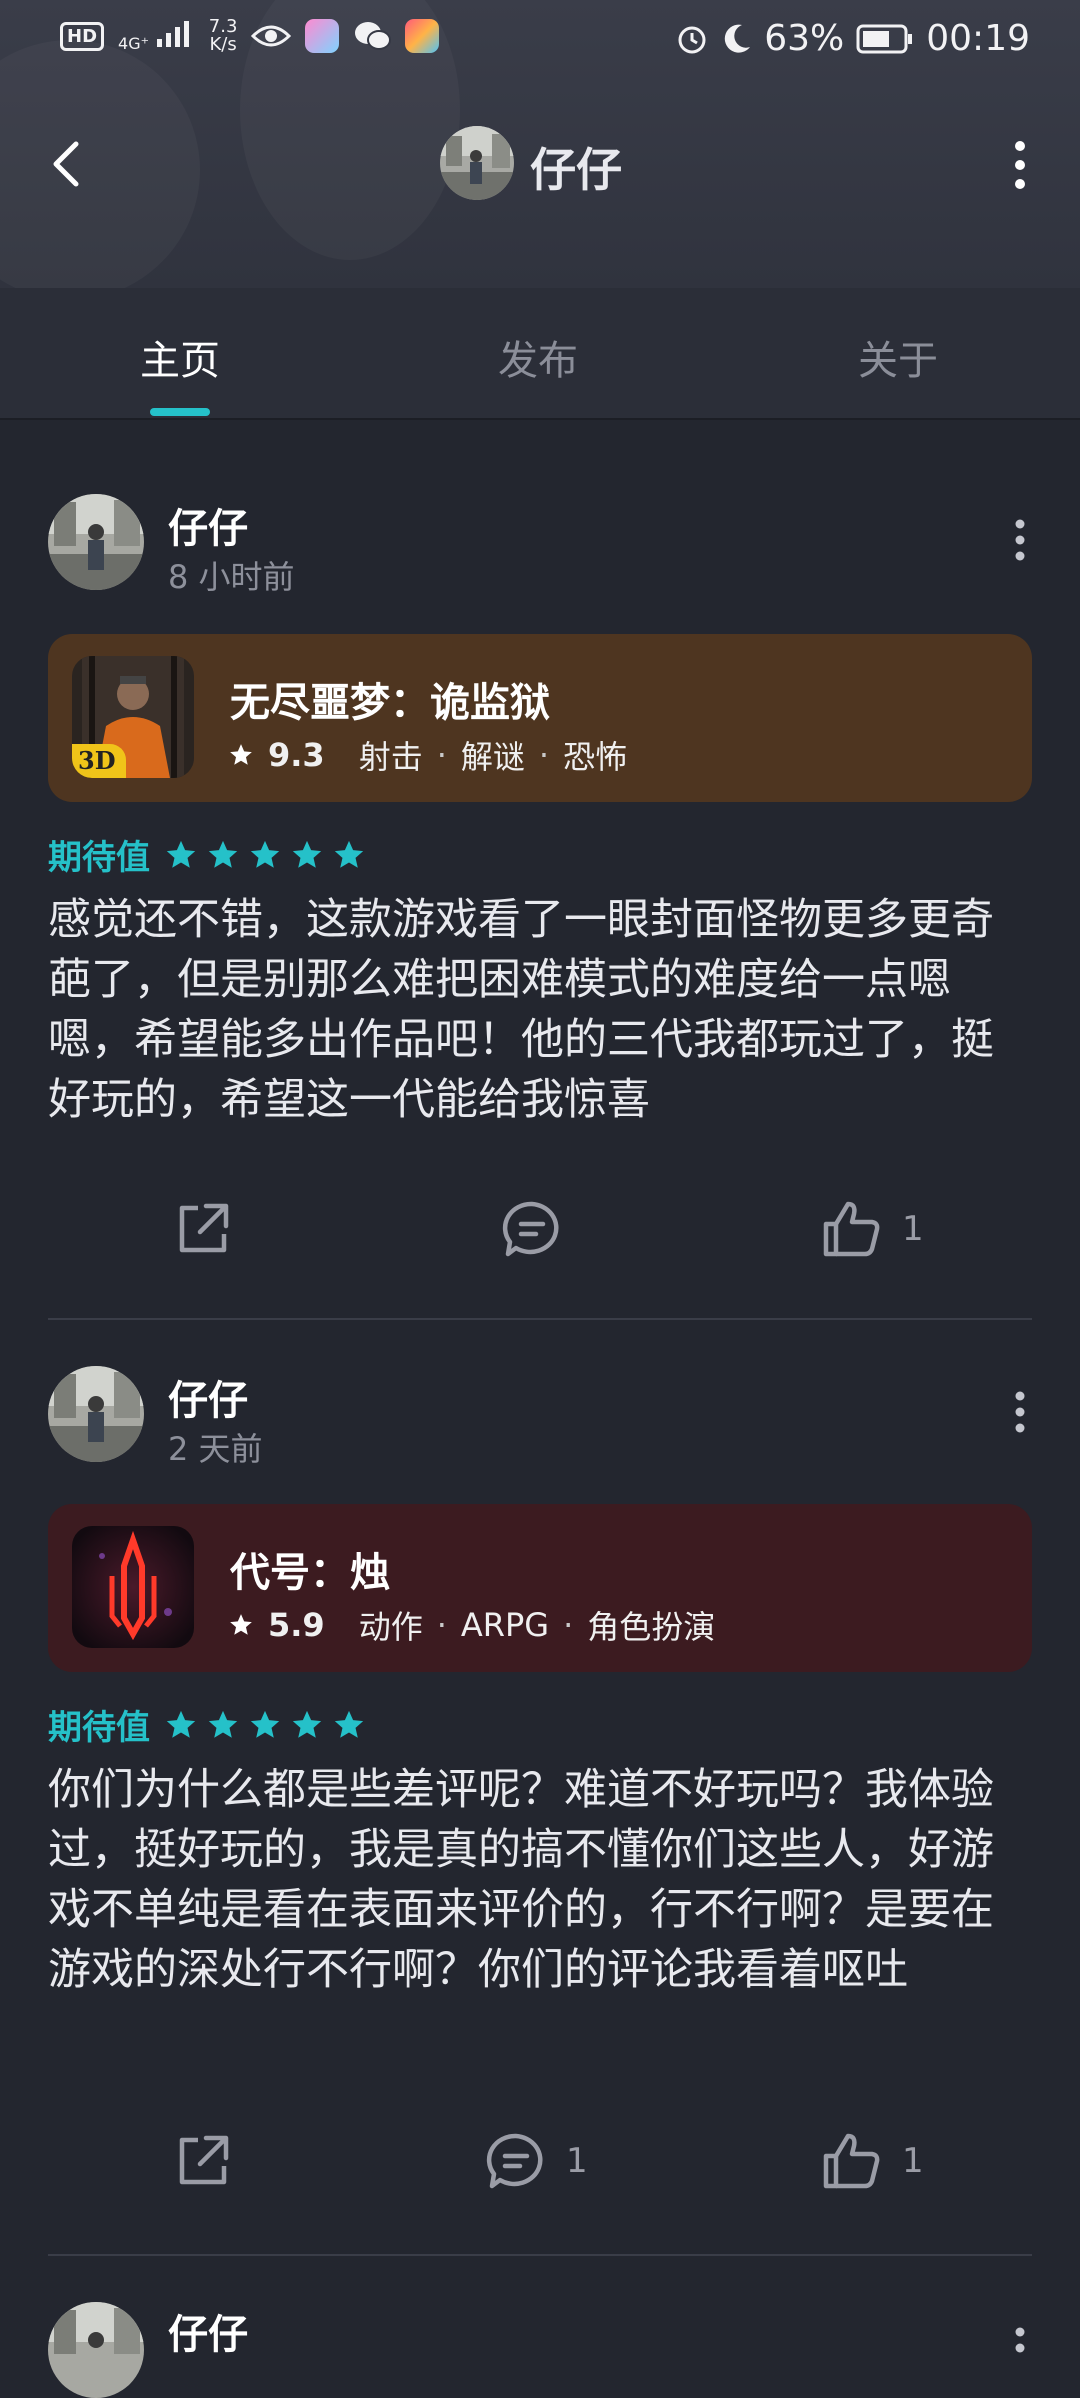 This screenshot has width=1080, height=2398. Describe the element at coordinates (373, 36) in the screenshot. I see `wechat-icon` at that location.